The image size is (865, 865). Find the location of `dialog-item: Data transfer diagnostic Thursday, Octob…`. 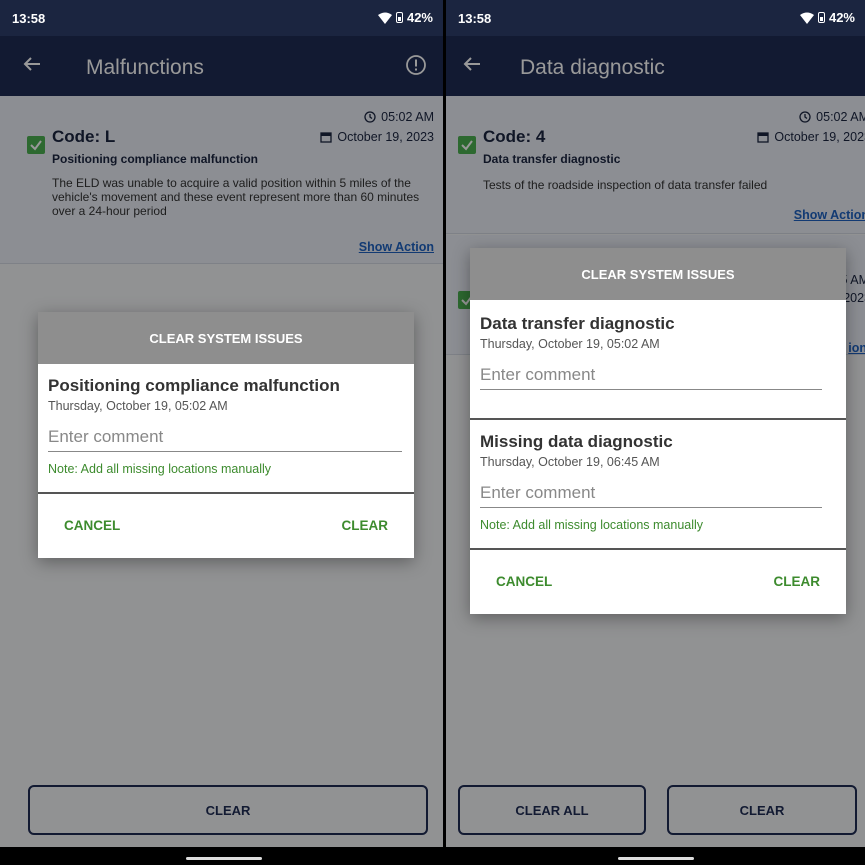

dialog-item: Data transfer diagnostic Thursday, Octob… is located at coordinates (658, 351).